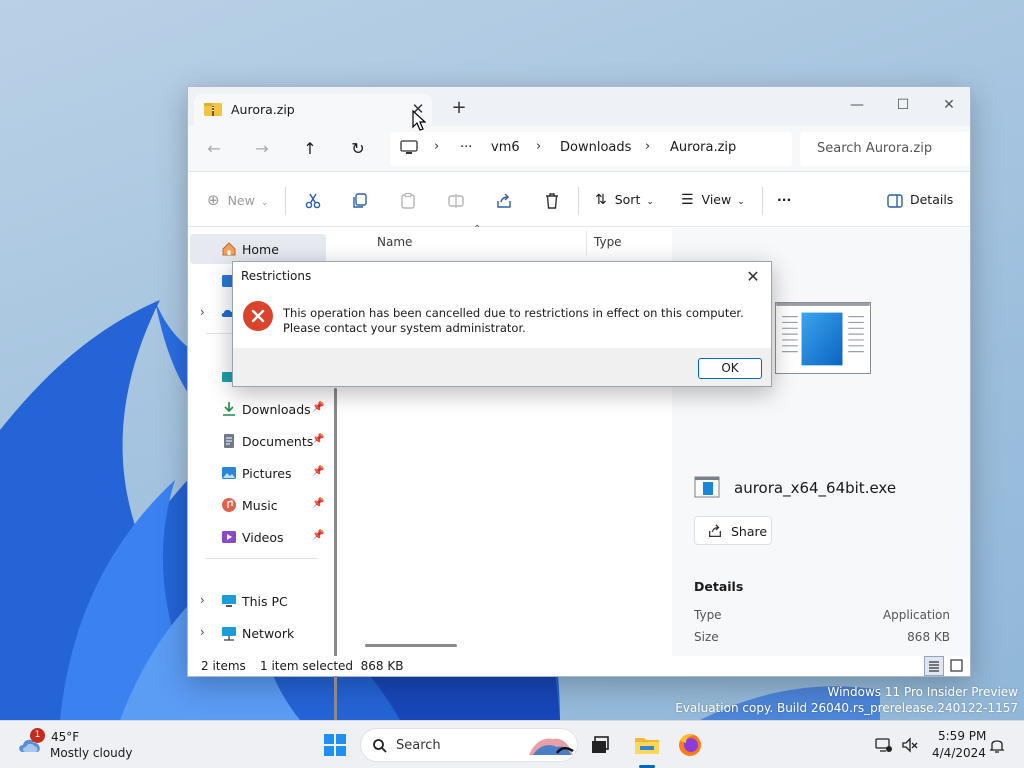 This screenshot has width=1024, height=768. I want to click on more-options-button: ···, so click(784, 200).